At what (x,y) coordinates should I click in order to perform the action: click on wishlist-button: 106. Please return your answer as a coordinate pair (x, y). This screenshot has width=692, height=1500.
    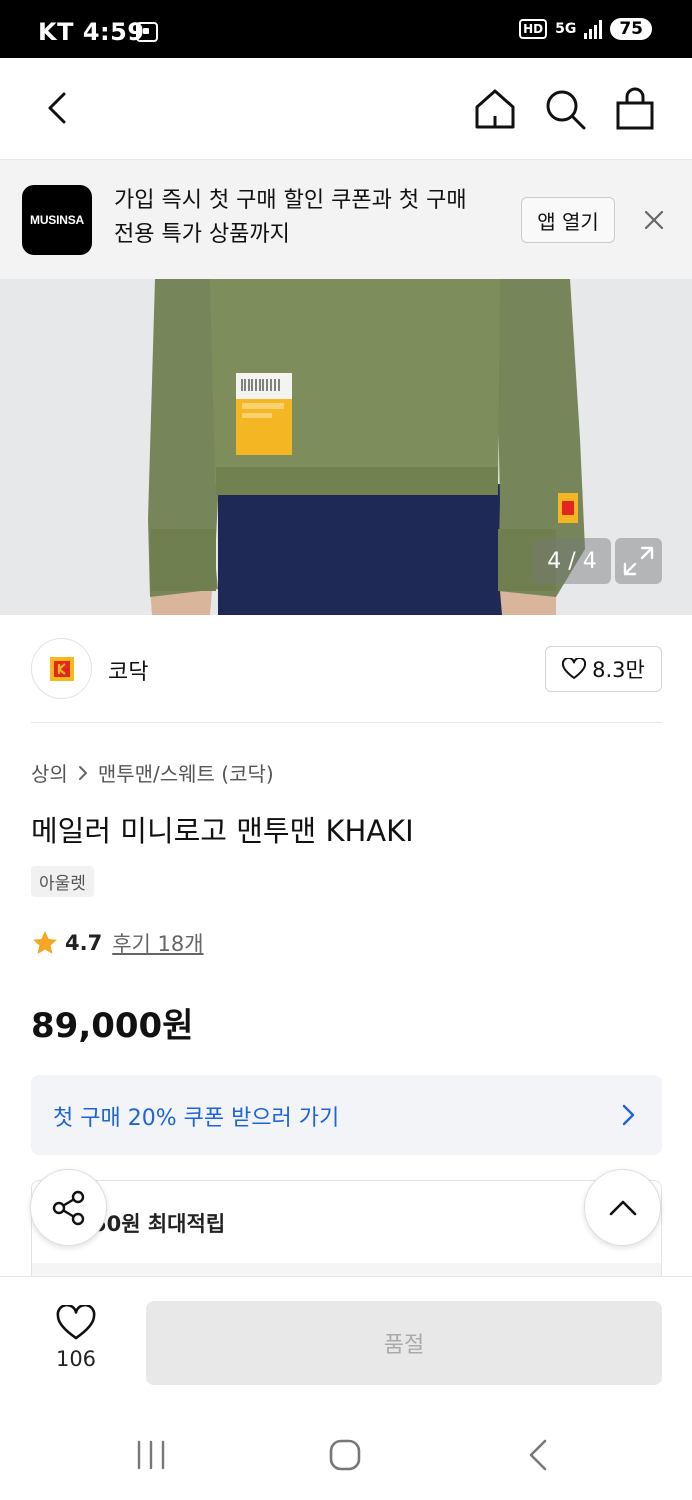
    Looking at the image, I should click on (76, 1337).